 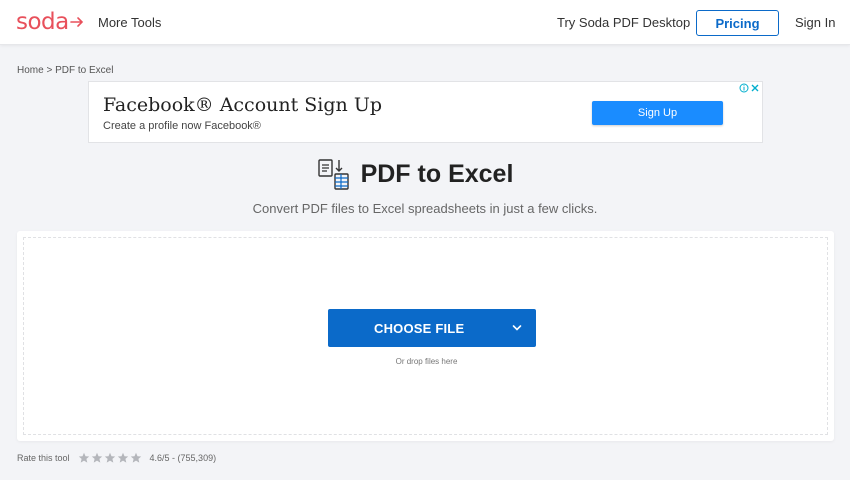 What do you see at coordinates (76, 22) in the screenshot?
I see `logo-arrow-icon` at bounding box center [76, 22].